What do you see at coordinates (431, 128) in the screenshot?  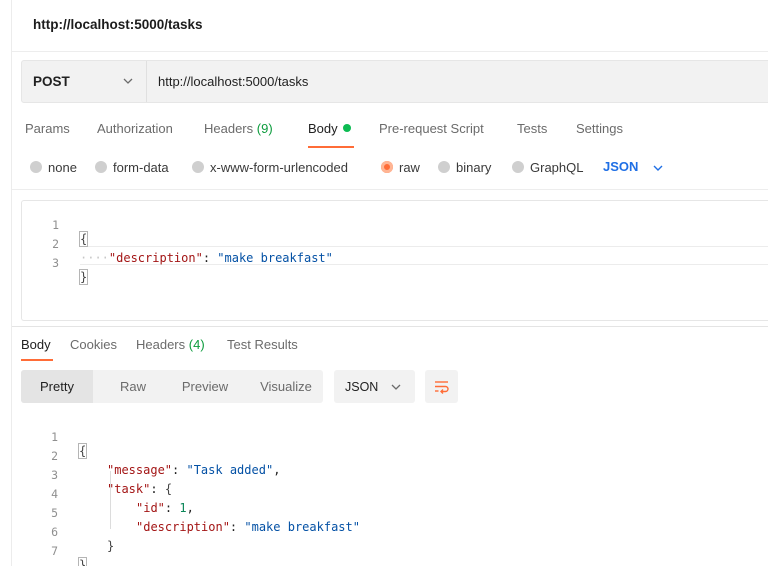 I see `tab-pre-request-script: Pre-request Script` at bounding box center [431, 128].